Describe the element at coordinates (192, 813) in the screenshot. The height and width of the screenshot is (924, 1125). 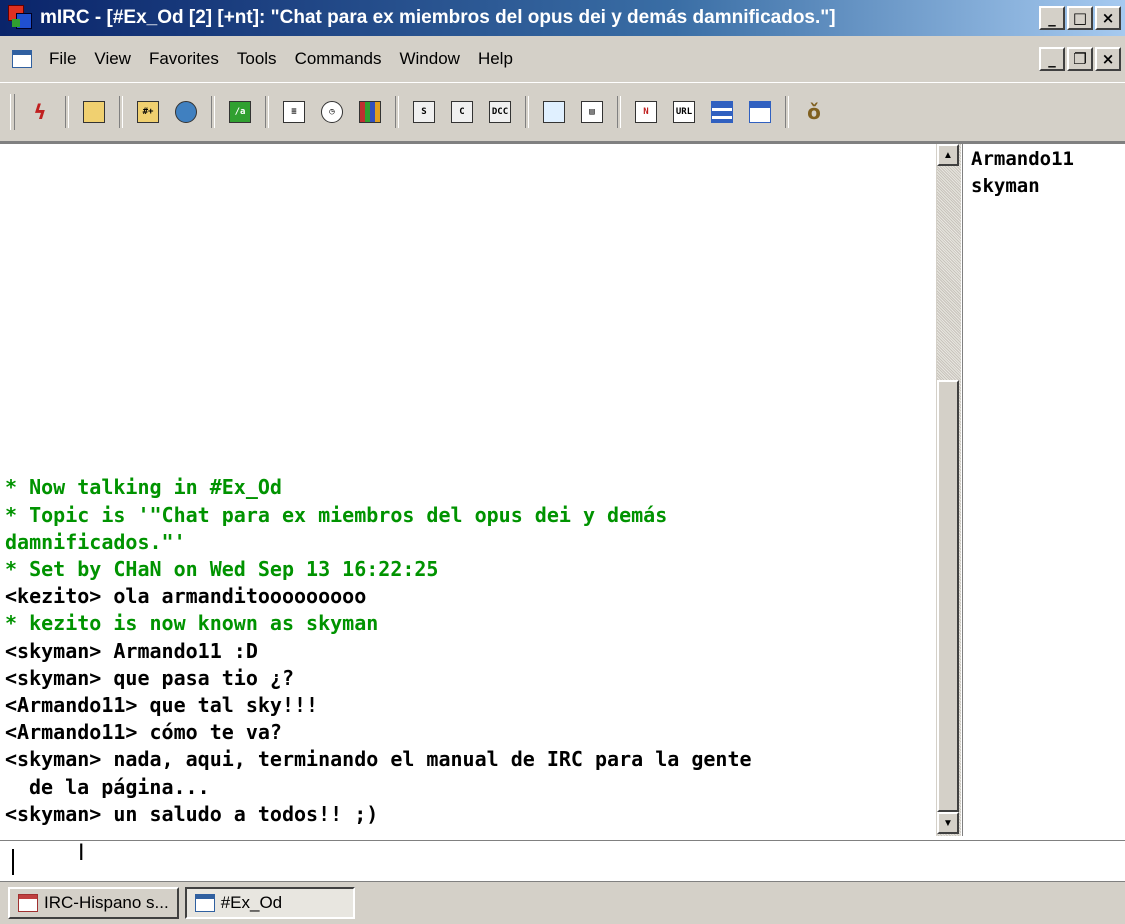
I see `chat-line: <skyman> un saludo a todos!! ;)` at that location.